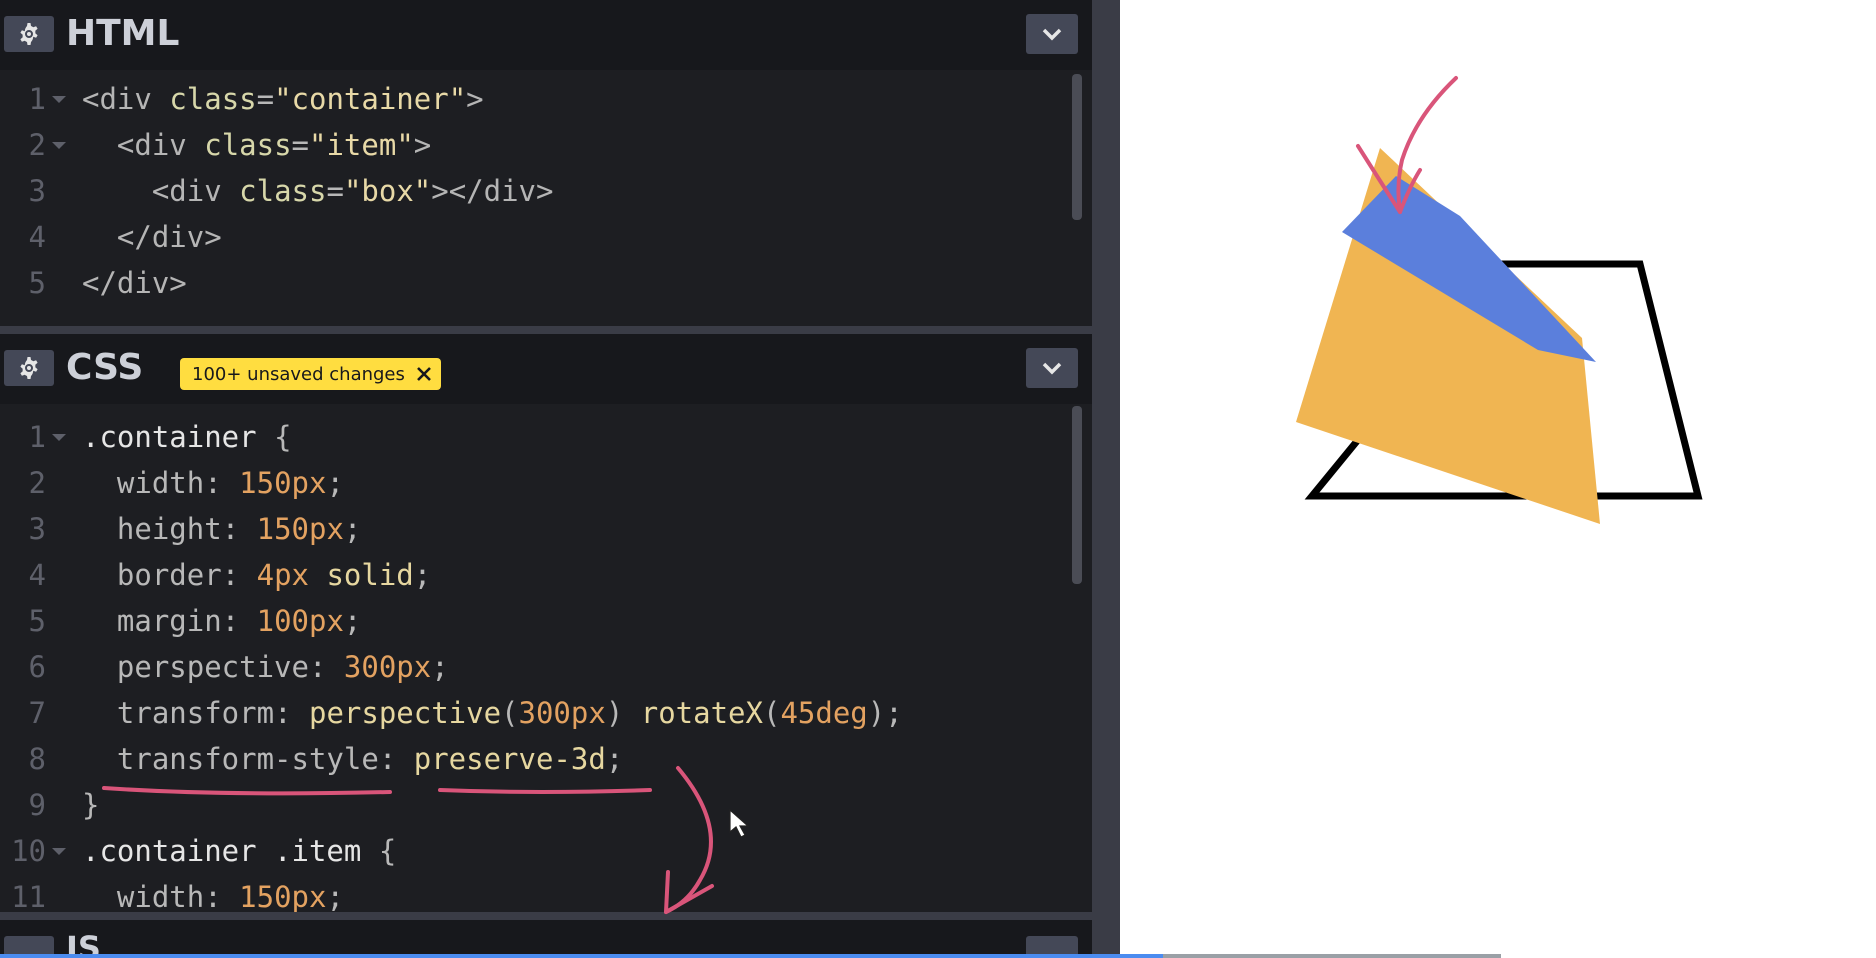 This screenshot has width=1876, height=958. Describe the element at coordinates (739, 823) in the screenshot. I see `mouse-cursor-icon` at that location.